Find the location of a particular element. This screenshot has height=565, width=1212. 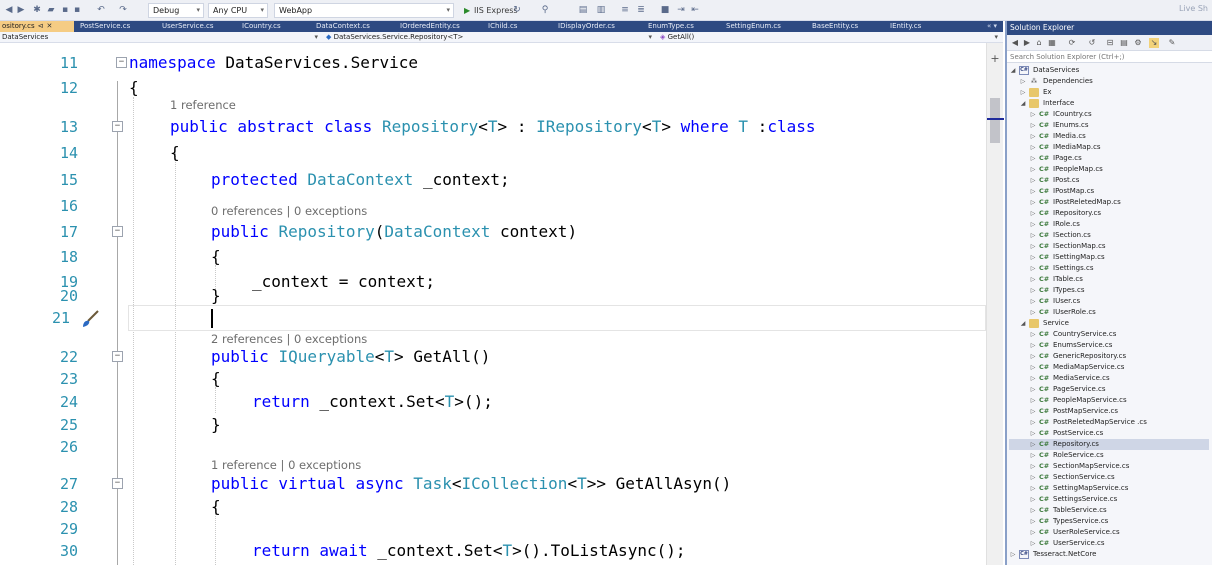

live-share-button: Live Sh is located at coordinates (1193, 8).